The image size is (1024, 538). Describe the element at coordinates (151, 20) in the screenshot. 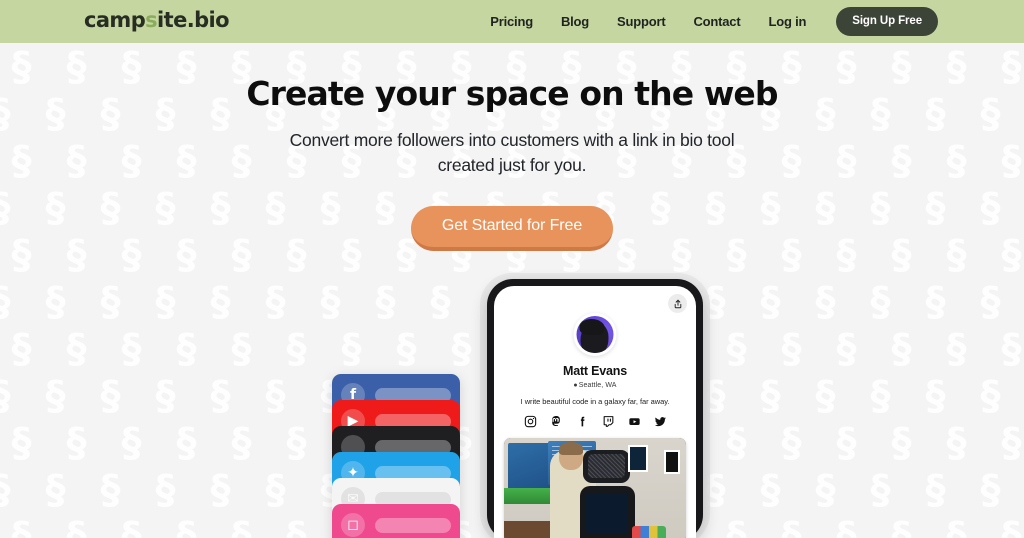

I see `brand-s-mark-icon: s` at that location.